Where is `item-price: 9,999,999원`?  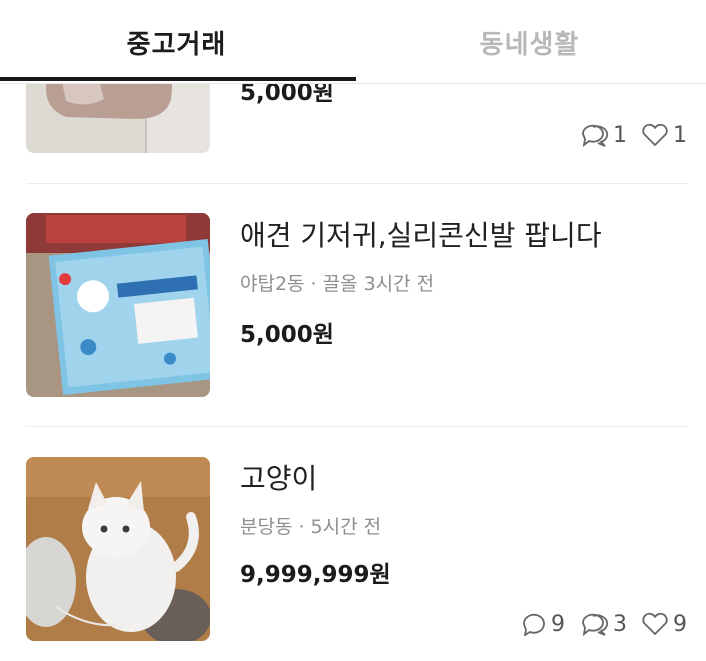
item-price: 9,999,999원 is located at coordinates (315, 575).